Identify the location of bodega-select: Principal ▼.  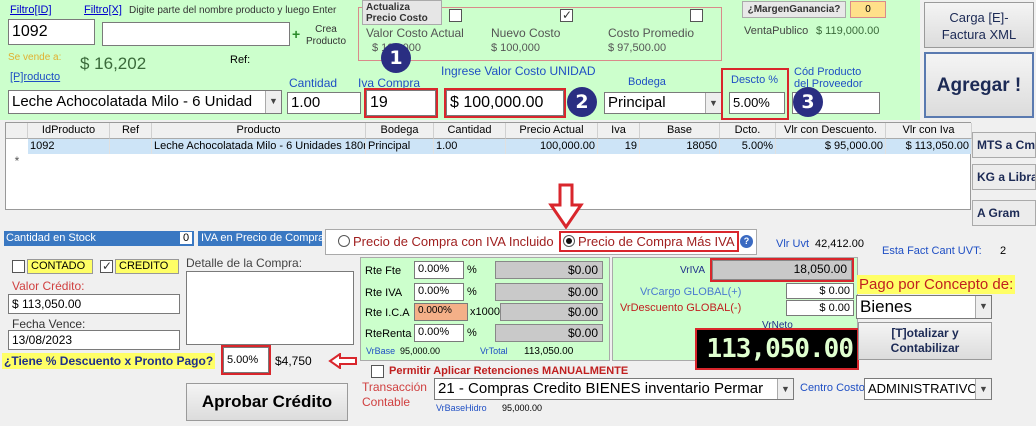
(663, 103).